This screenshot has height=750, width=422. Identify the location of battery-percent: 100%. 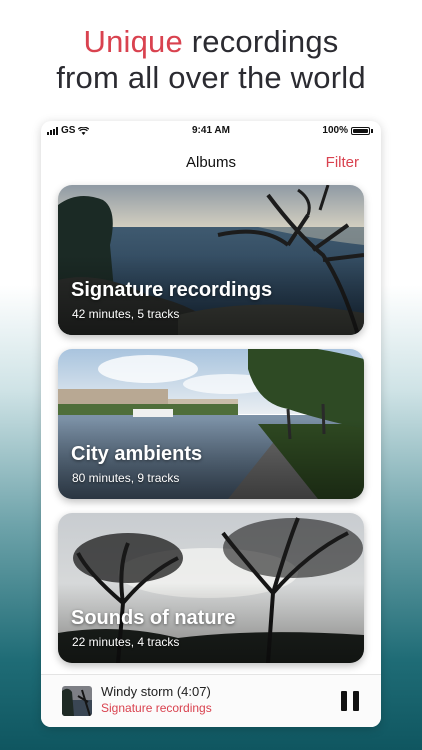
(335, 130).